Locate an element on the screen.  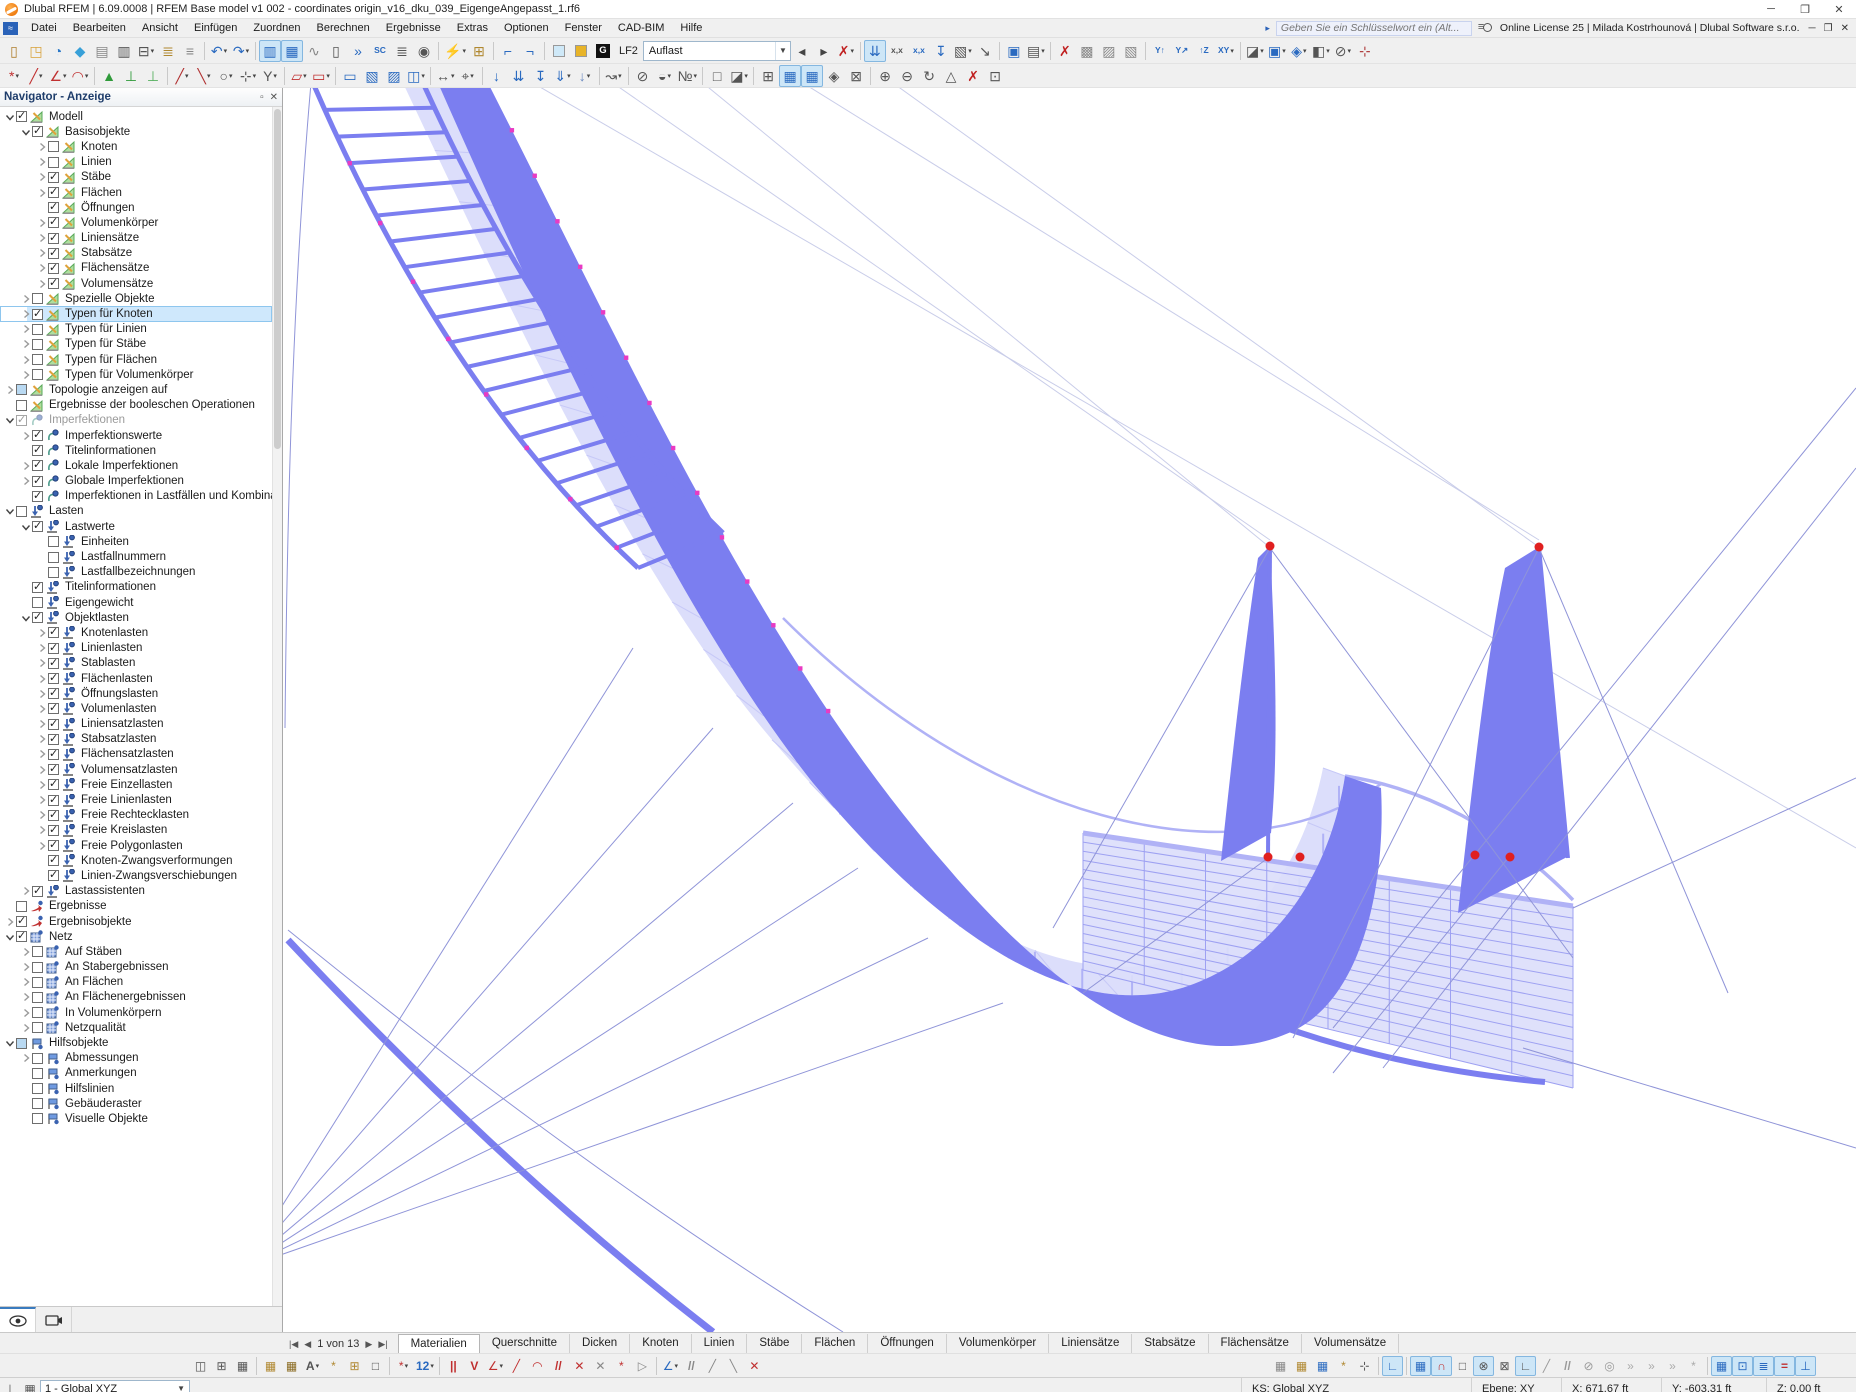
poly-parallel-button: // is located at coordinates (691, 1366).